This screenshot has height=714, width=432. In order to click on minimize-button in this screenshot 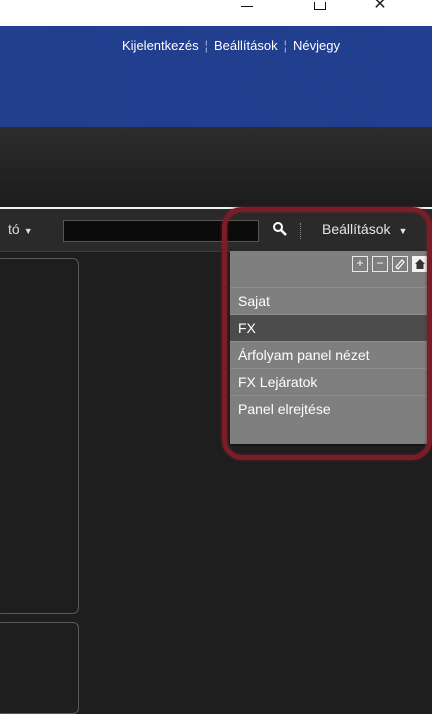, I will do `click(247, 13)`.